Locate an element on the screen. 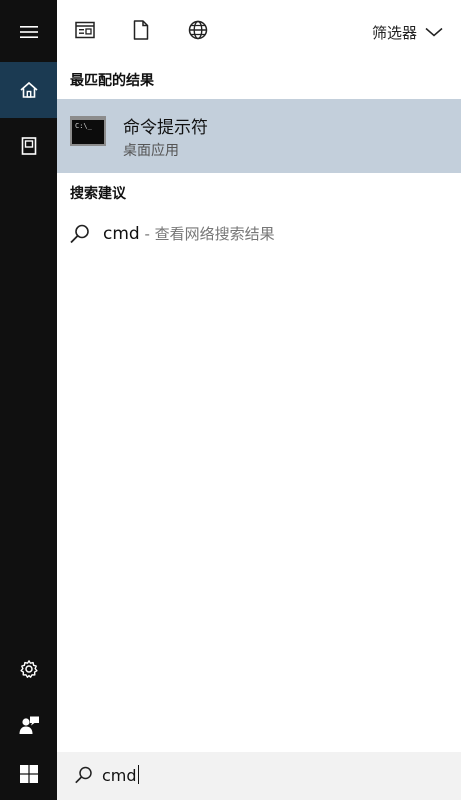  sidebar-item-home is located at coordinates (28, 90).